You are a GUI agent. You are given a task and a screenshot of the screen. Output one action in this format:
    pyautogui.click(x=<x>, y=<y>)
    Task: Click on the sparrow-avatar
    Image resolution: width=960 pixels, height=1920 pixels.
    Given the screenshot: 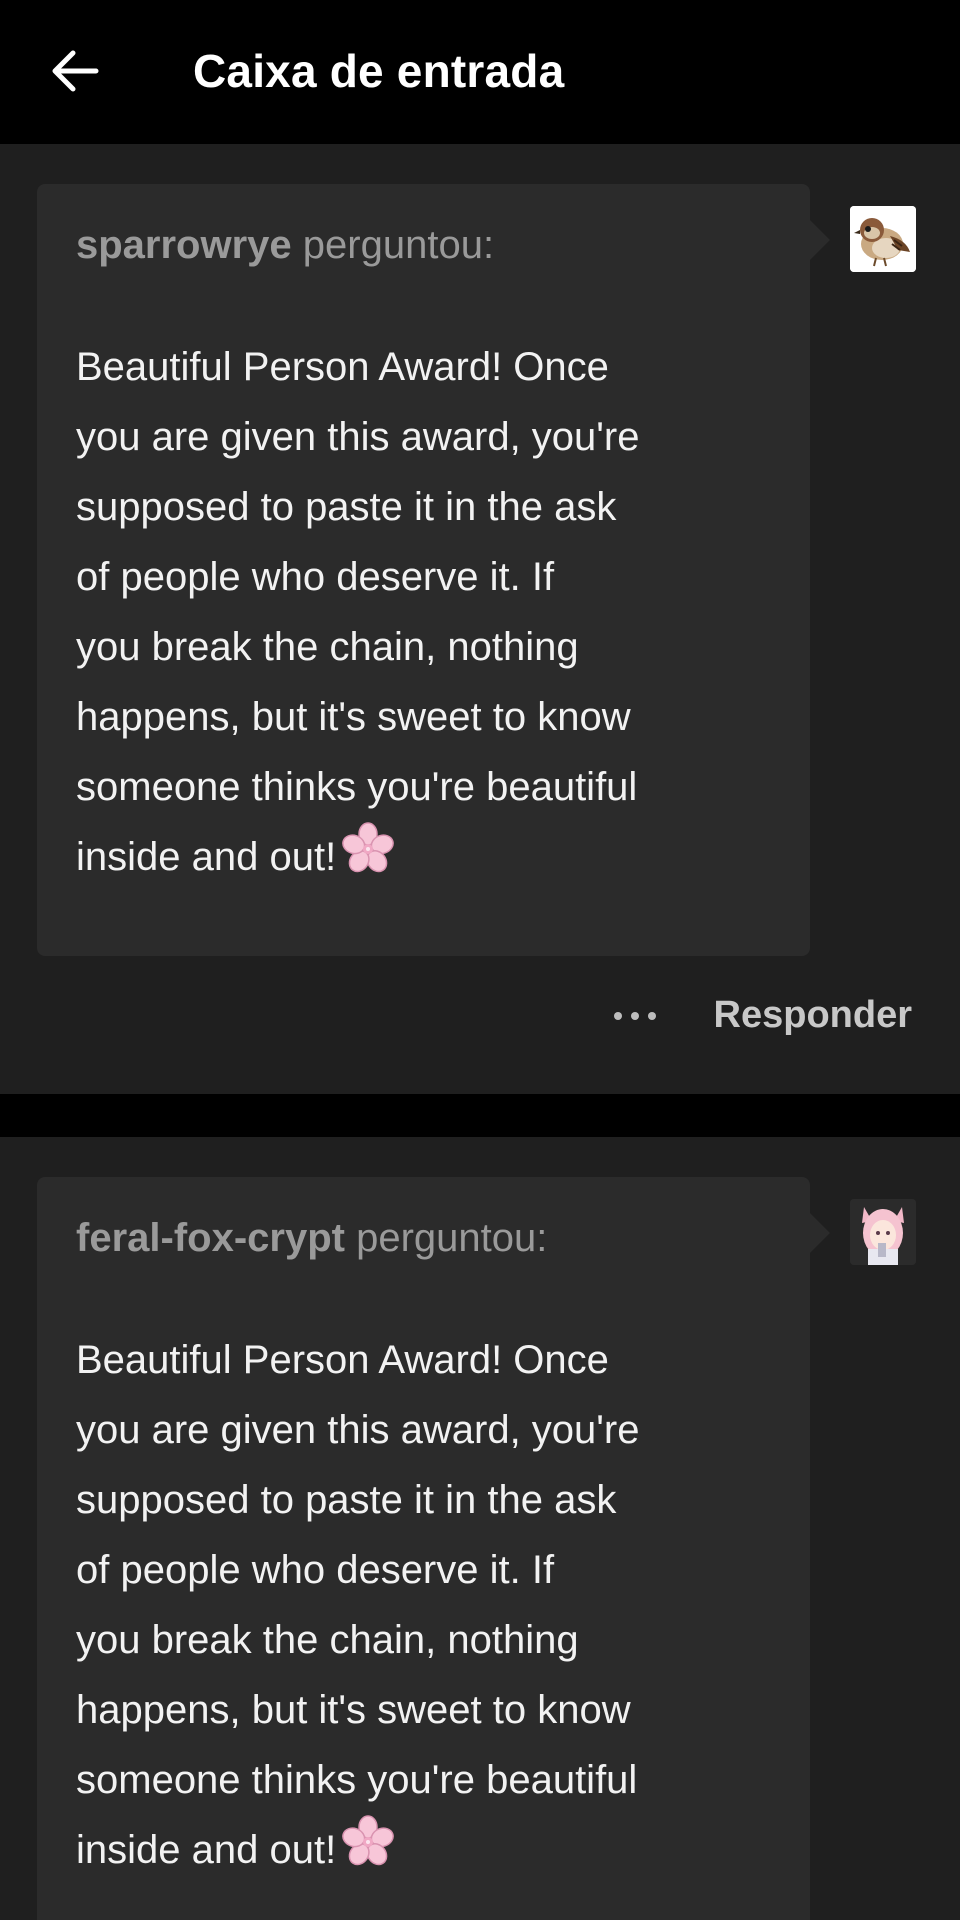 What is the action you would take?
    pyautogui.click(x=883, y=239)
    